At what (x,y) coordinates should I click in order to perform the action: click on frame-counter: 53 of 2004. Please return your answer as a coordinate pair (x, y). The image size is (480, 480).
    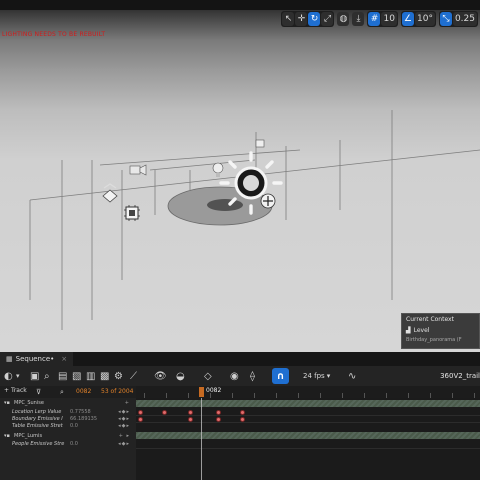
    Looking at the image, I should click on (117, 391).